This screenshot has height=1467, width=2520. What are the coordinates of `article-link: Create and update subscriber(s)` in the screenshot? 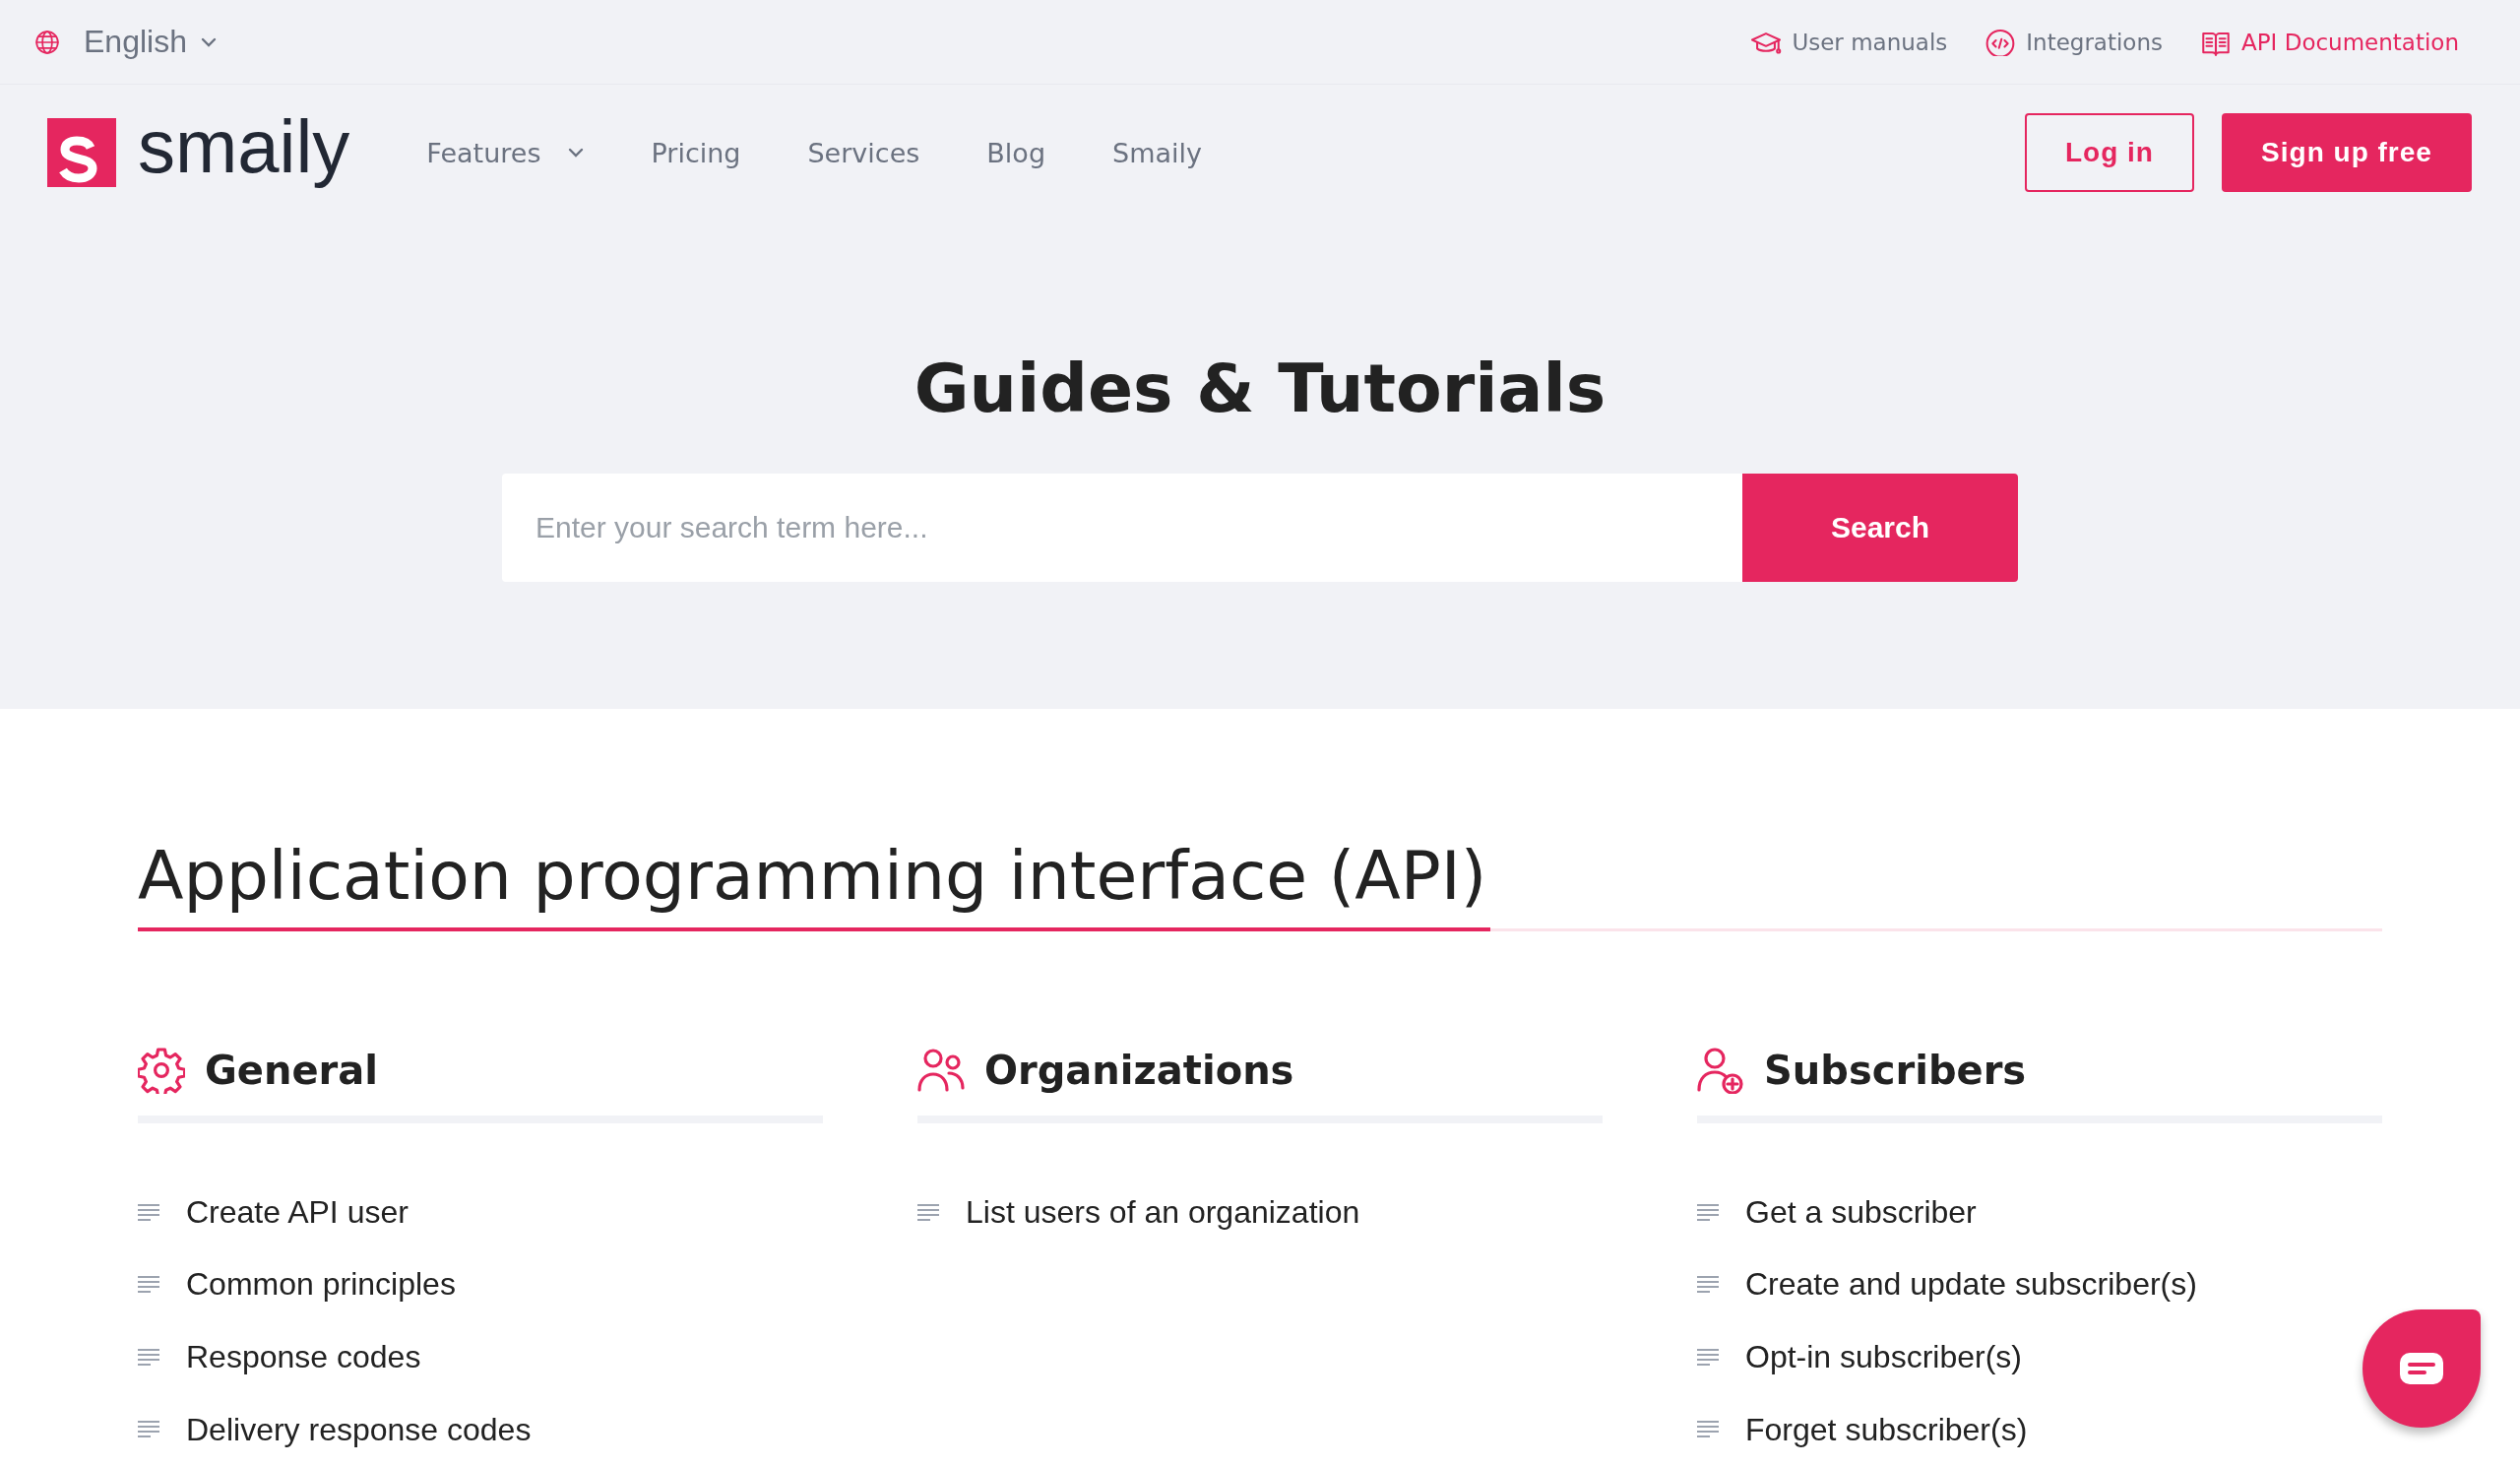 It's located at (1971, 1285).